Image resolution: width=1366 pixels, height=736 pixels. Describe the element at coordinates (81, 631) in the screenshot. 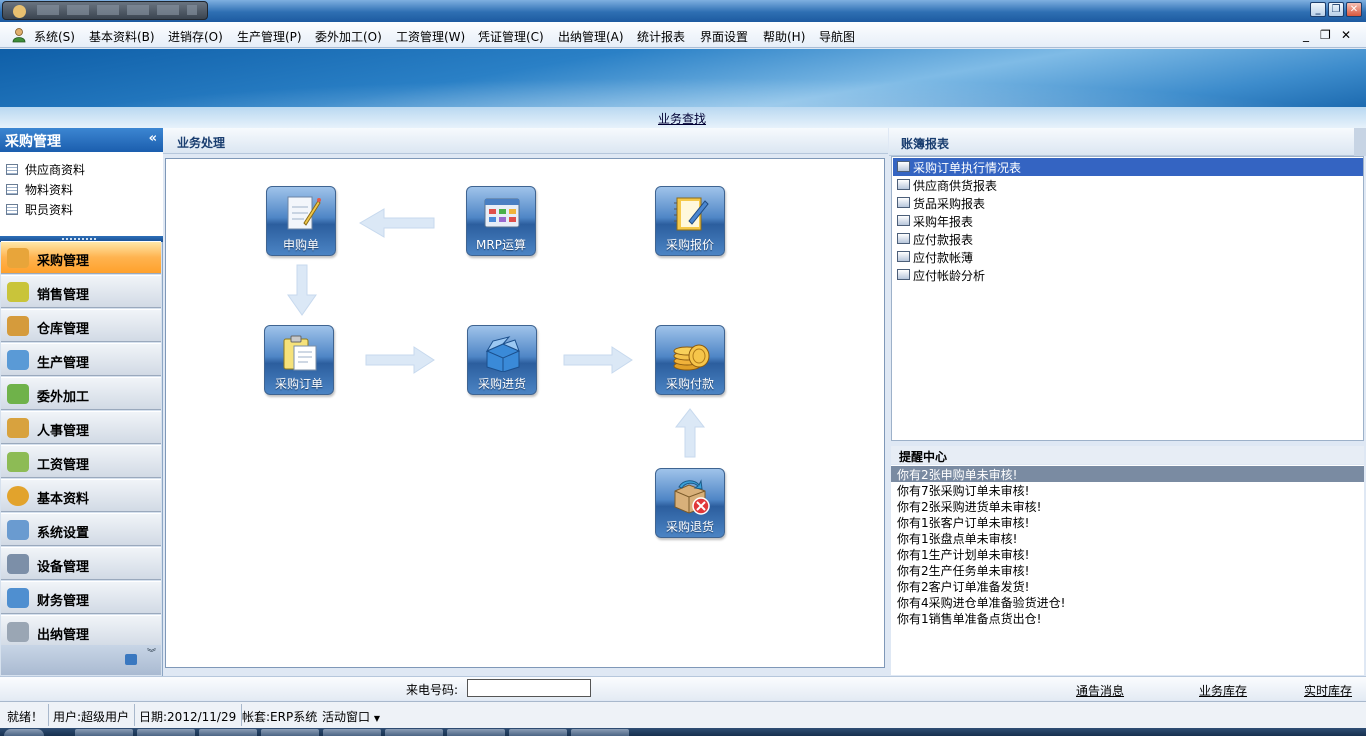

I see `module-cashier: 出纳管理` at that location.